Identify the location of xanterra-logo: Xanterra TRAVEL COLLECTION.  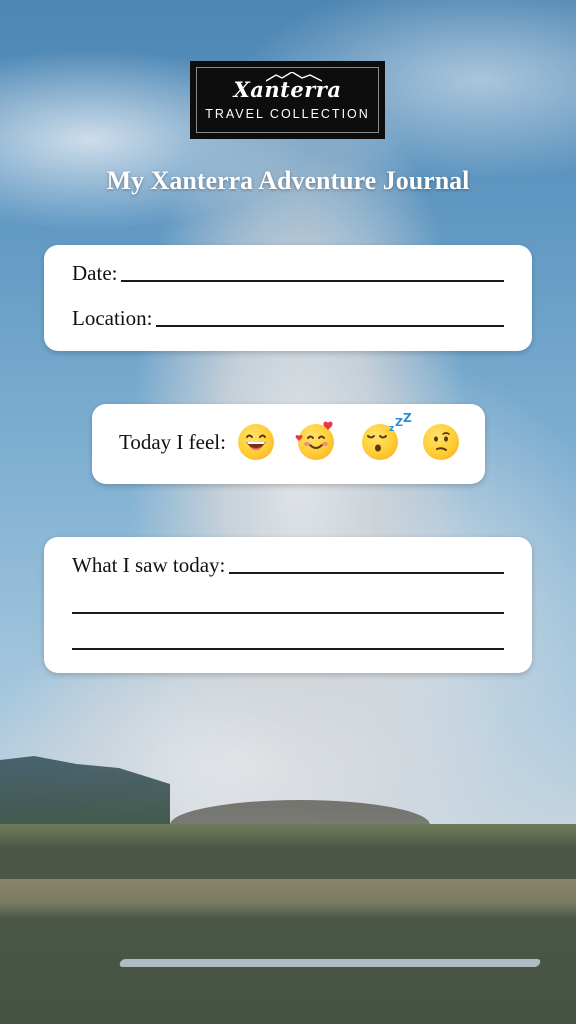
(287, 100).